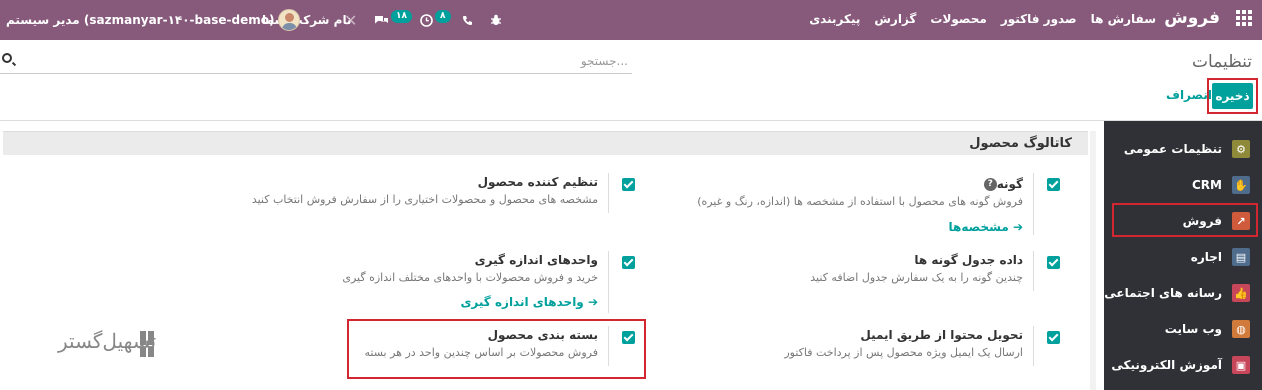 Image resolution: width=1262 pixels, height=390 pixels. I want to click on app-brand: فروش, so click(1192, 18).